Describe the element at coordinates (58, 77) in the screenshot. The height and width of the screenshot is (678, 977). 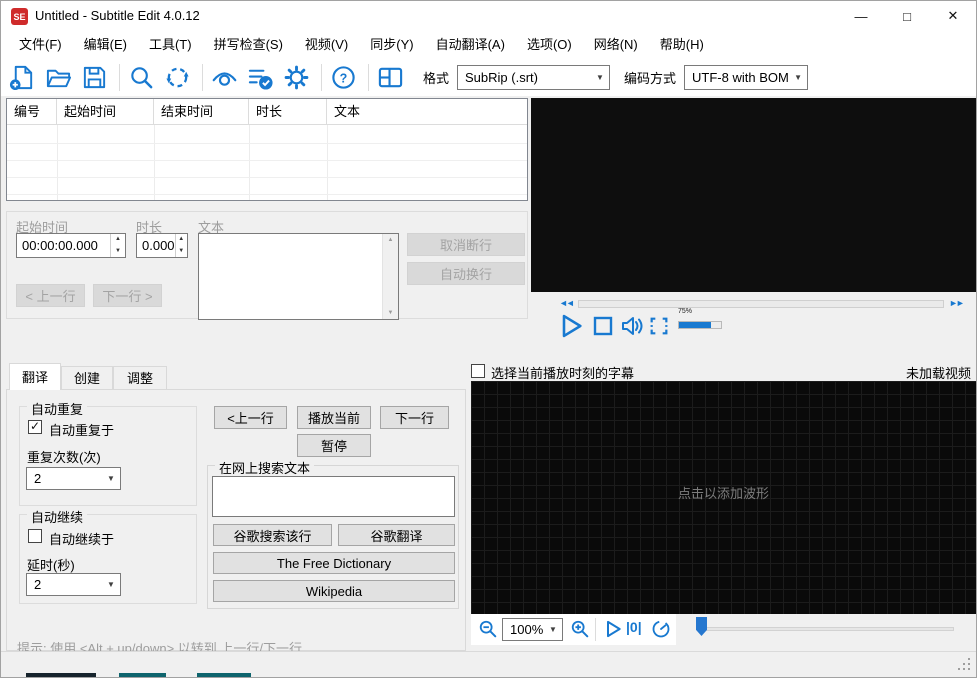
I see `open-file-icon` at that location.